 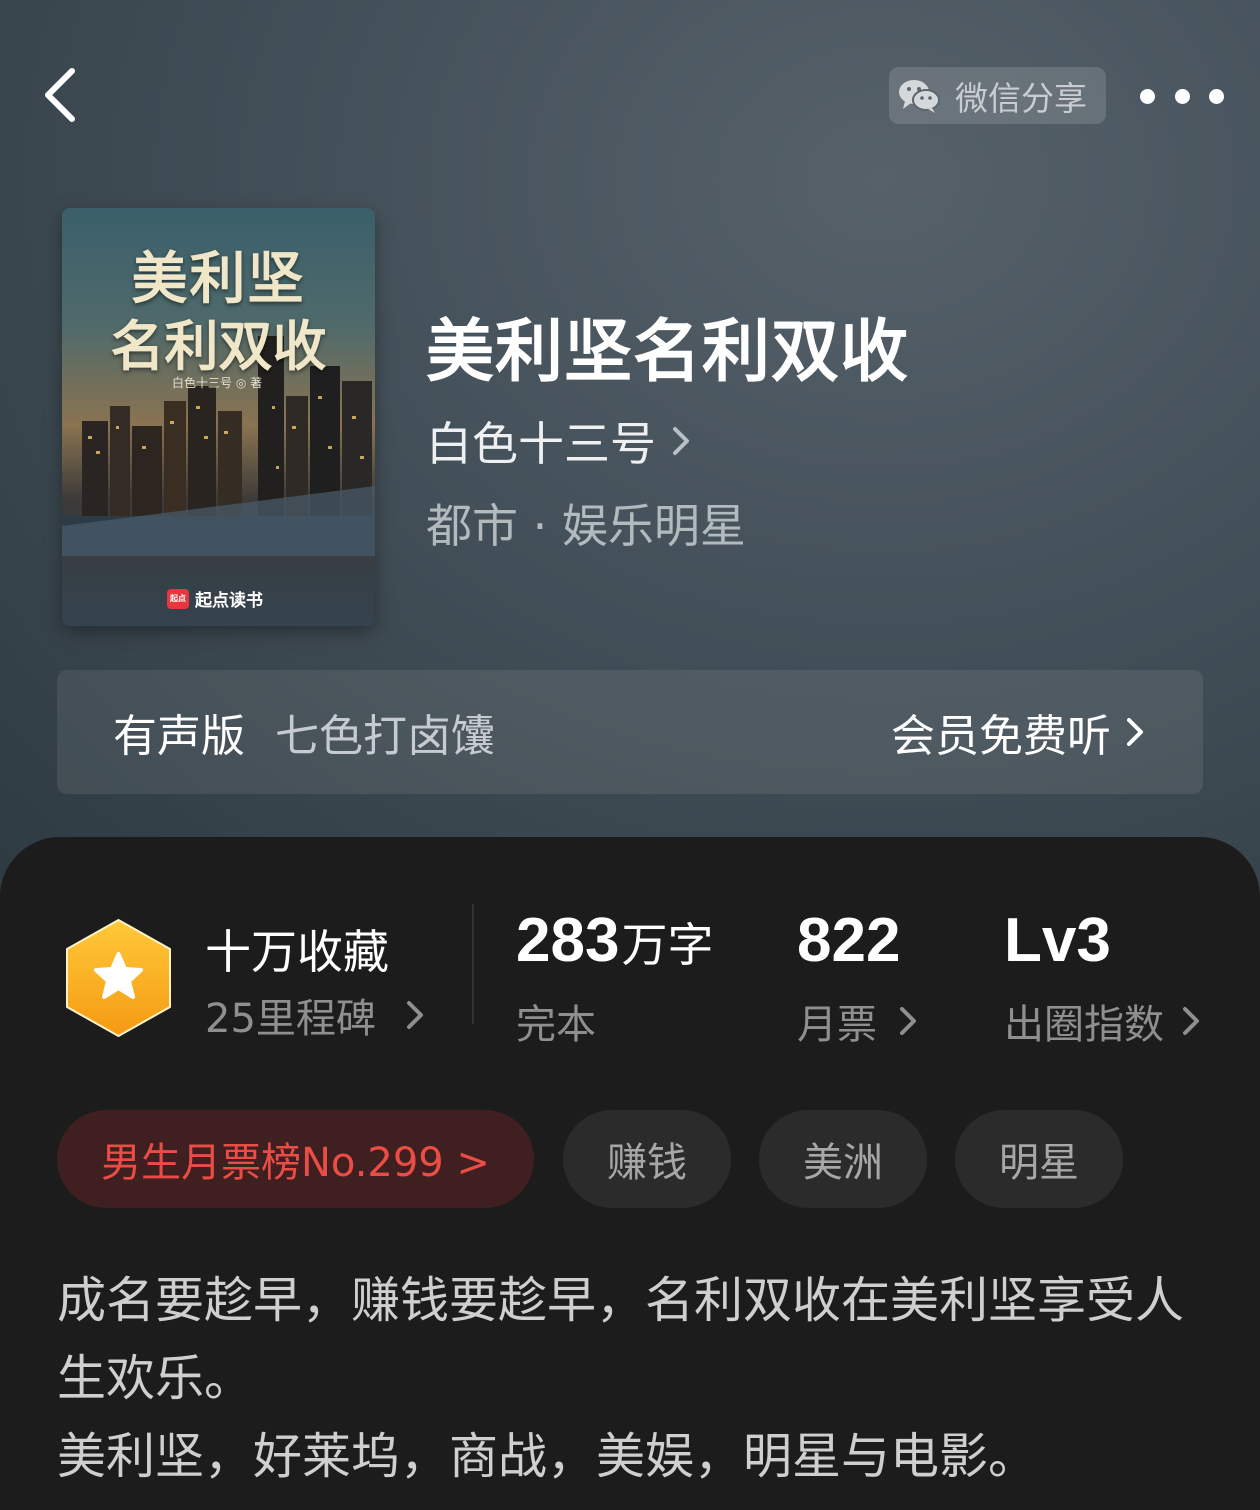 What do you see at coordinates (217, 383) in the screenshot?
I see `cover-author: 白色十三号 ◎ 著` at bounding box center [217, 383].